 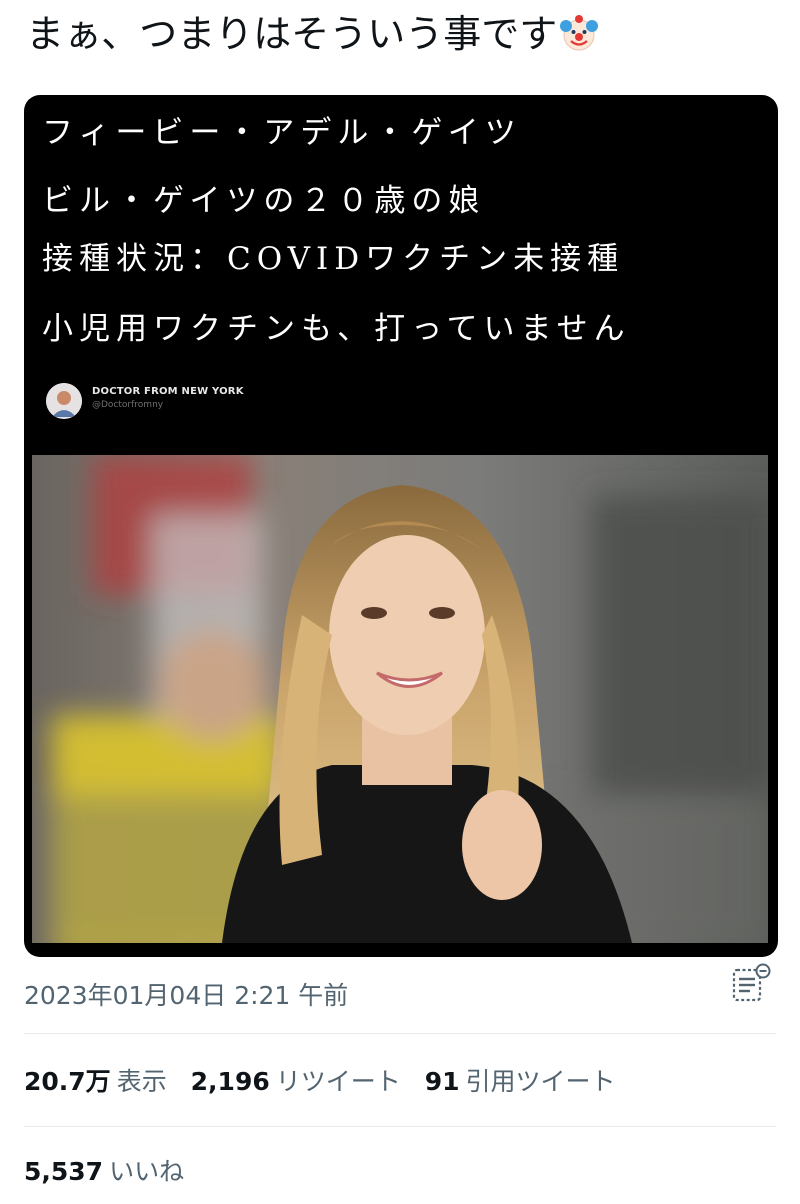 I want to click on caption-line-2: ビル・ゲイツの２０歳の娘, so click(x=264, y=201).